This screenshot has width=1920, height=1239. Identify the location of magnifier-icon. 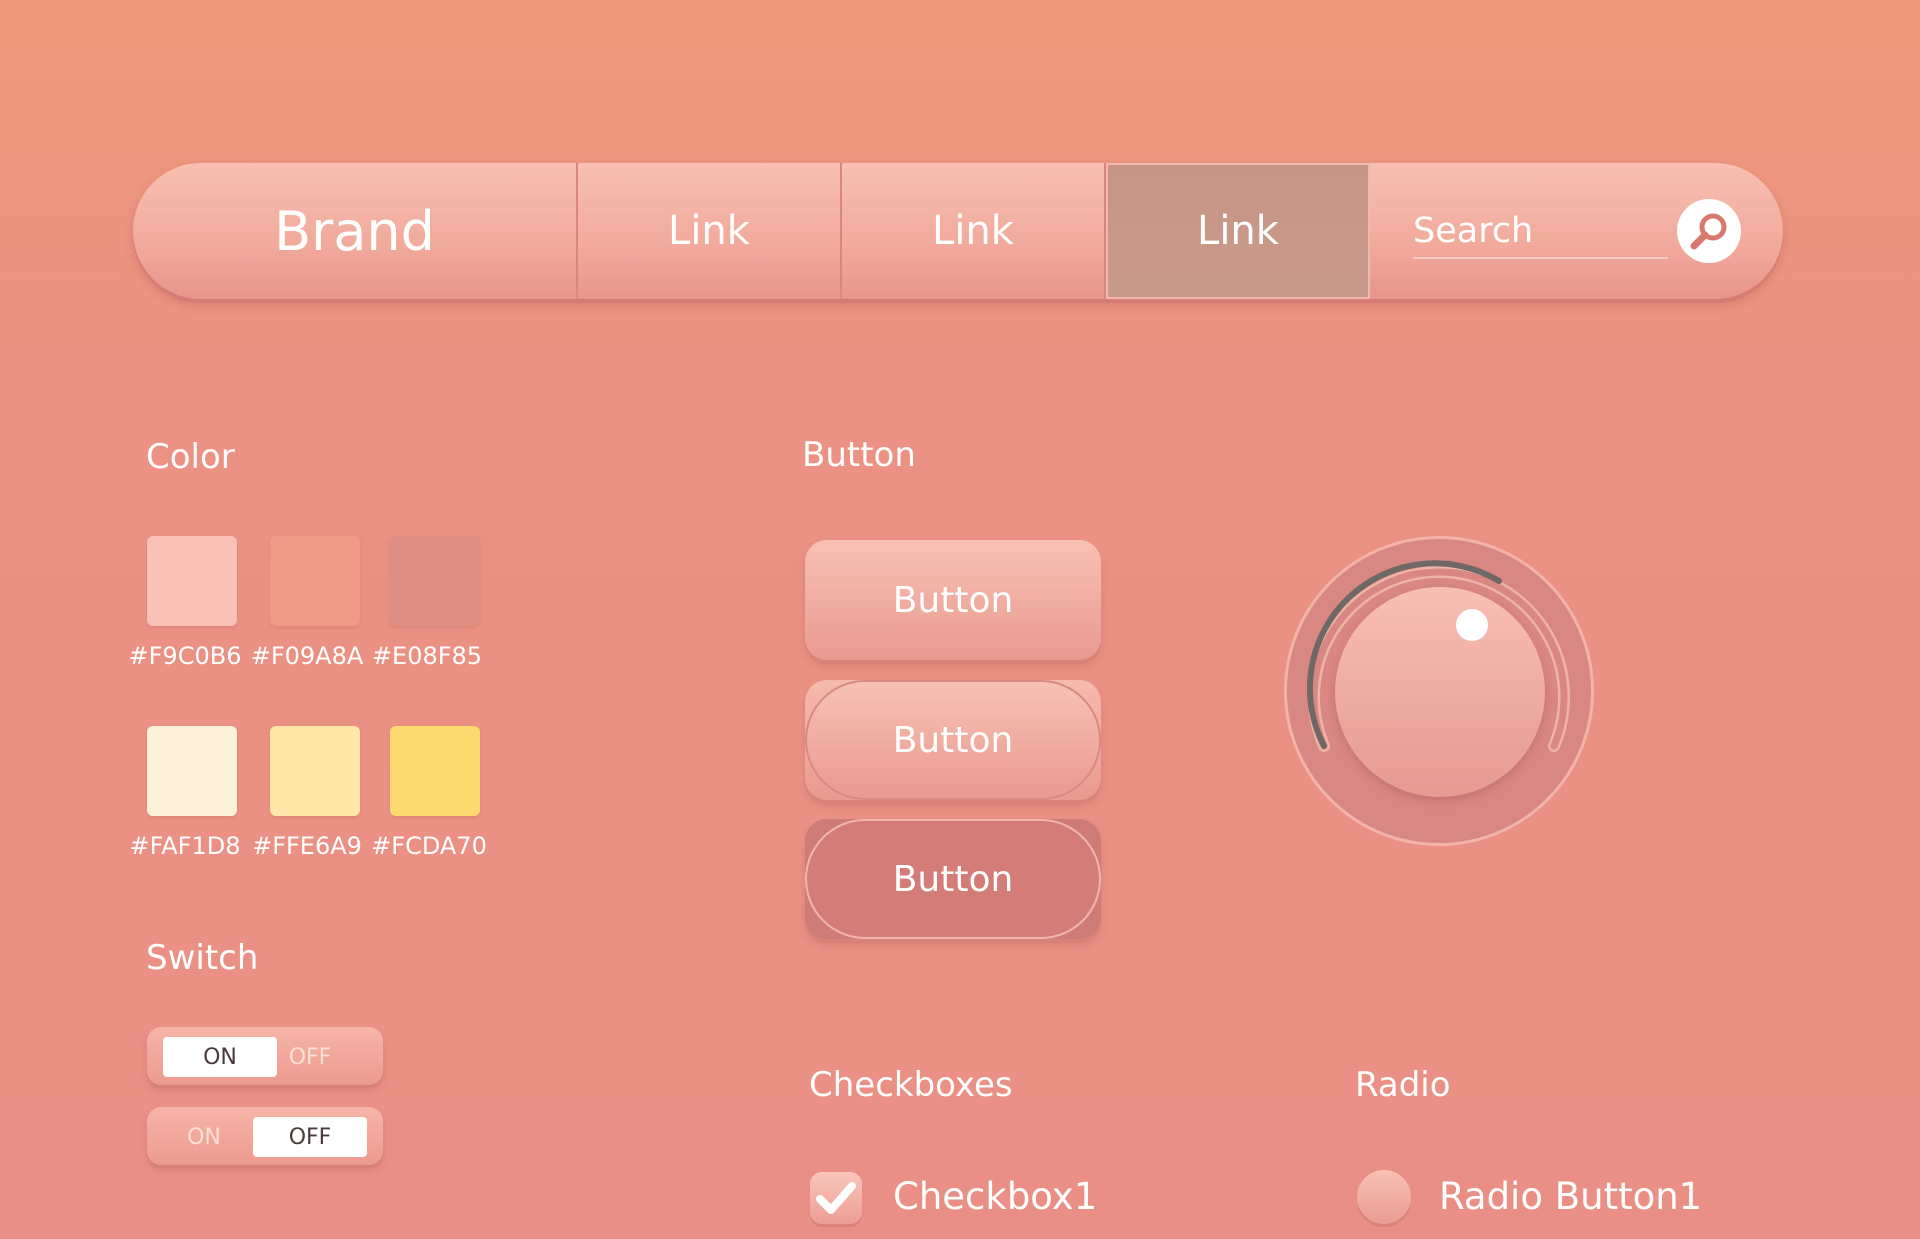
(1708, 231).